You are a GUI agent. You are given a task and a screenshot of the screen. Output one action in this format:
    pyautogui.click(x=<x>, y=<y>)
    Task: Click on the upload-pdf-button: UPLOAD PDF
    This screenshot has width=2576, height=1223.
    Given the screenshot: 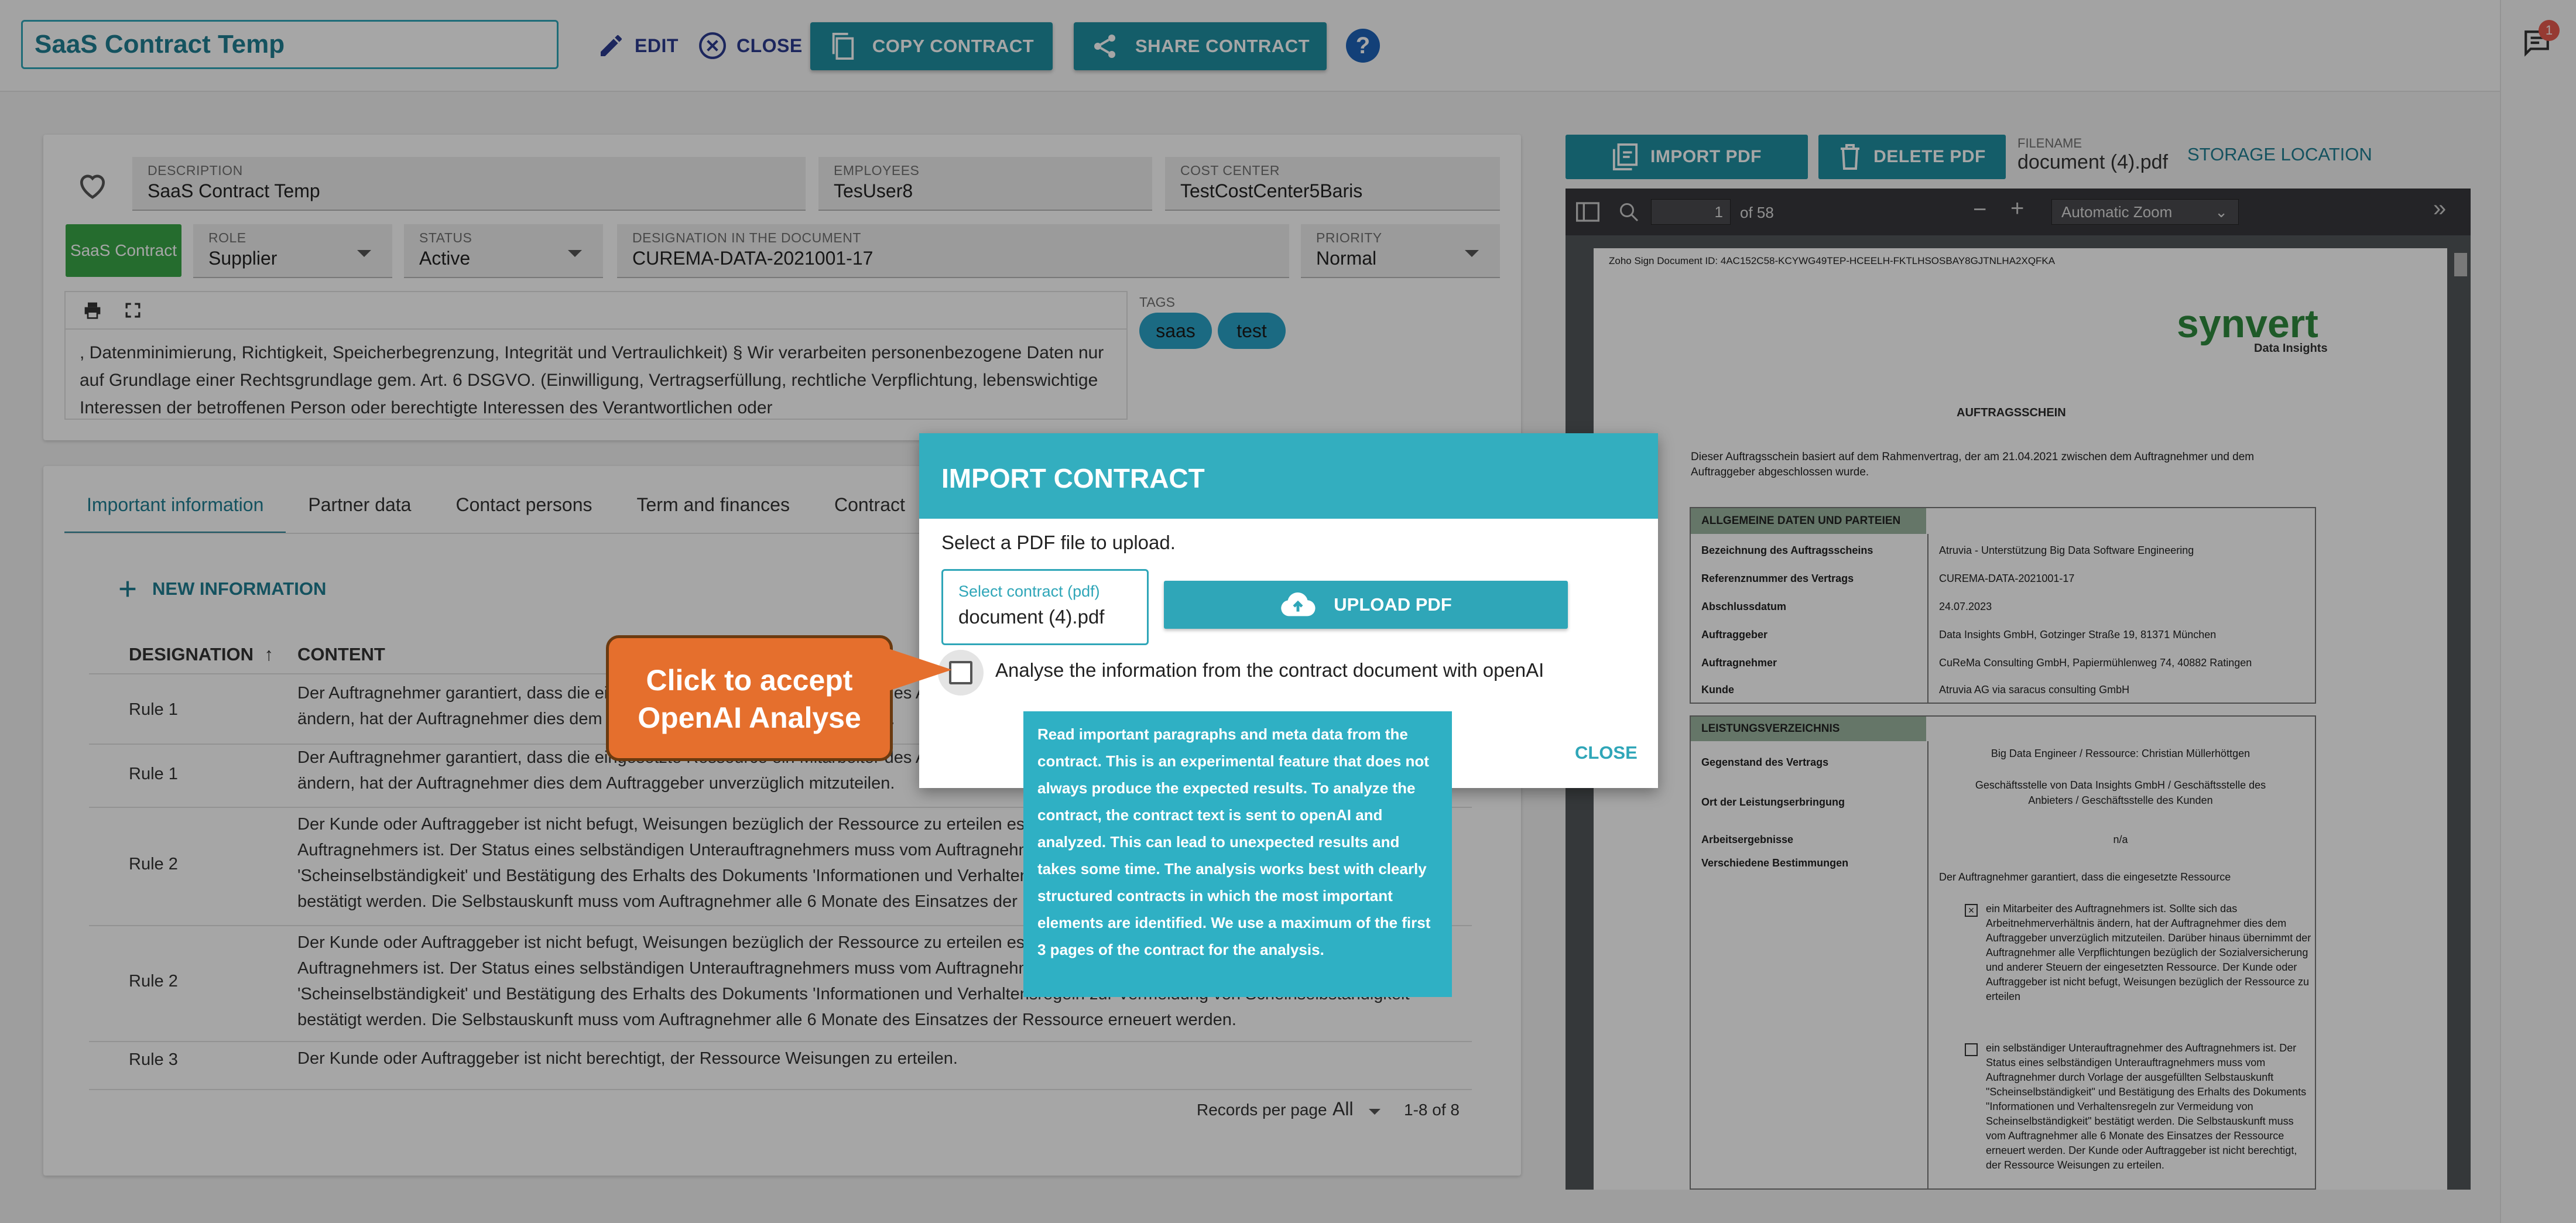 What is the action you would take?
    pyautogui.click(x=1366, y=605)
    